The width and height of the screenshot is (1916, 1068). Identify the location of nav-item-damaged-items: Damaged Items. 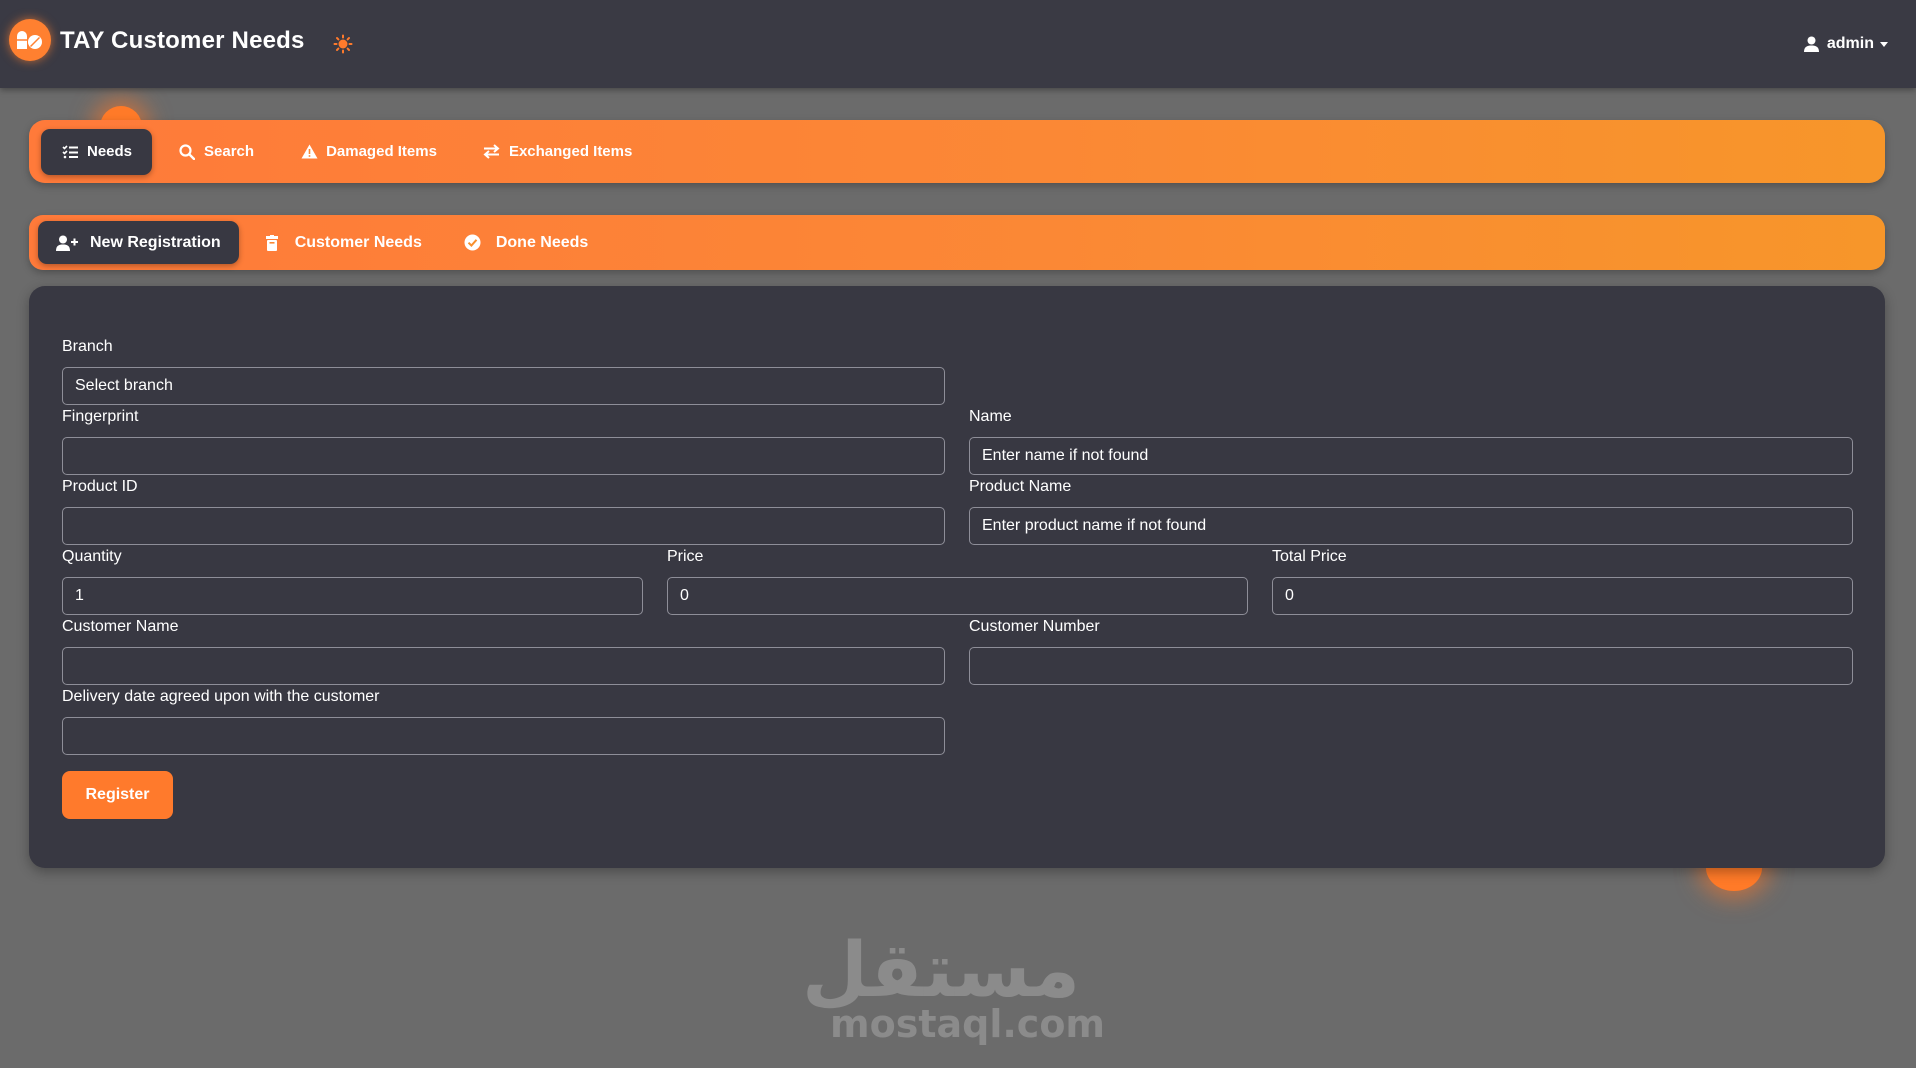
(368, 152).